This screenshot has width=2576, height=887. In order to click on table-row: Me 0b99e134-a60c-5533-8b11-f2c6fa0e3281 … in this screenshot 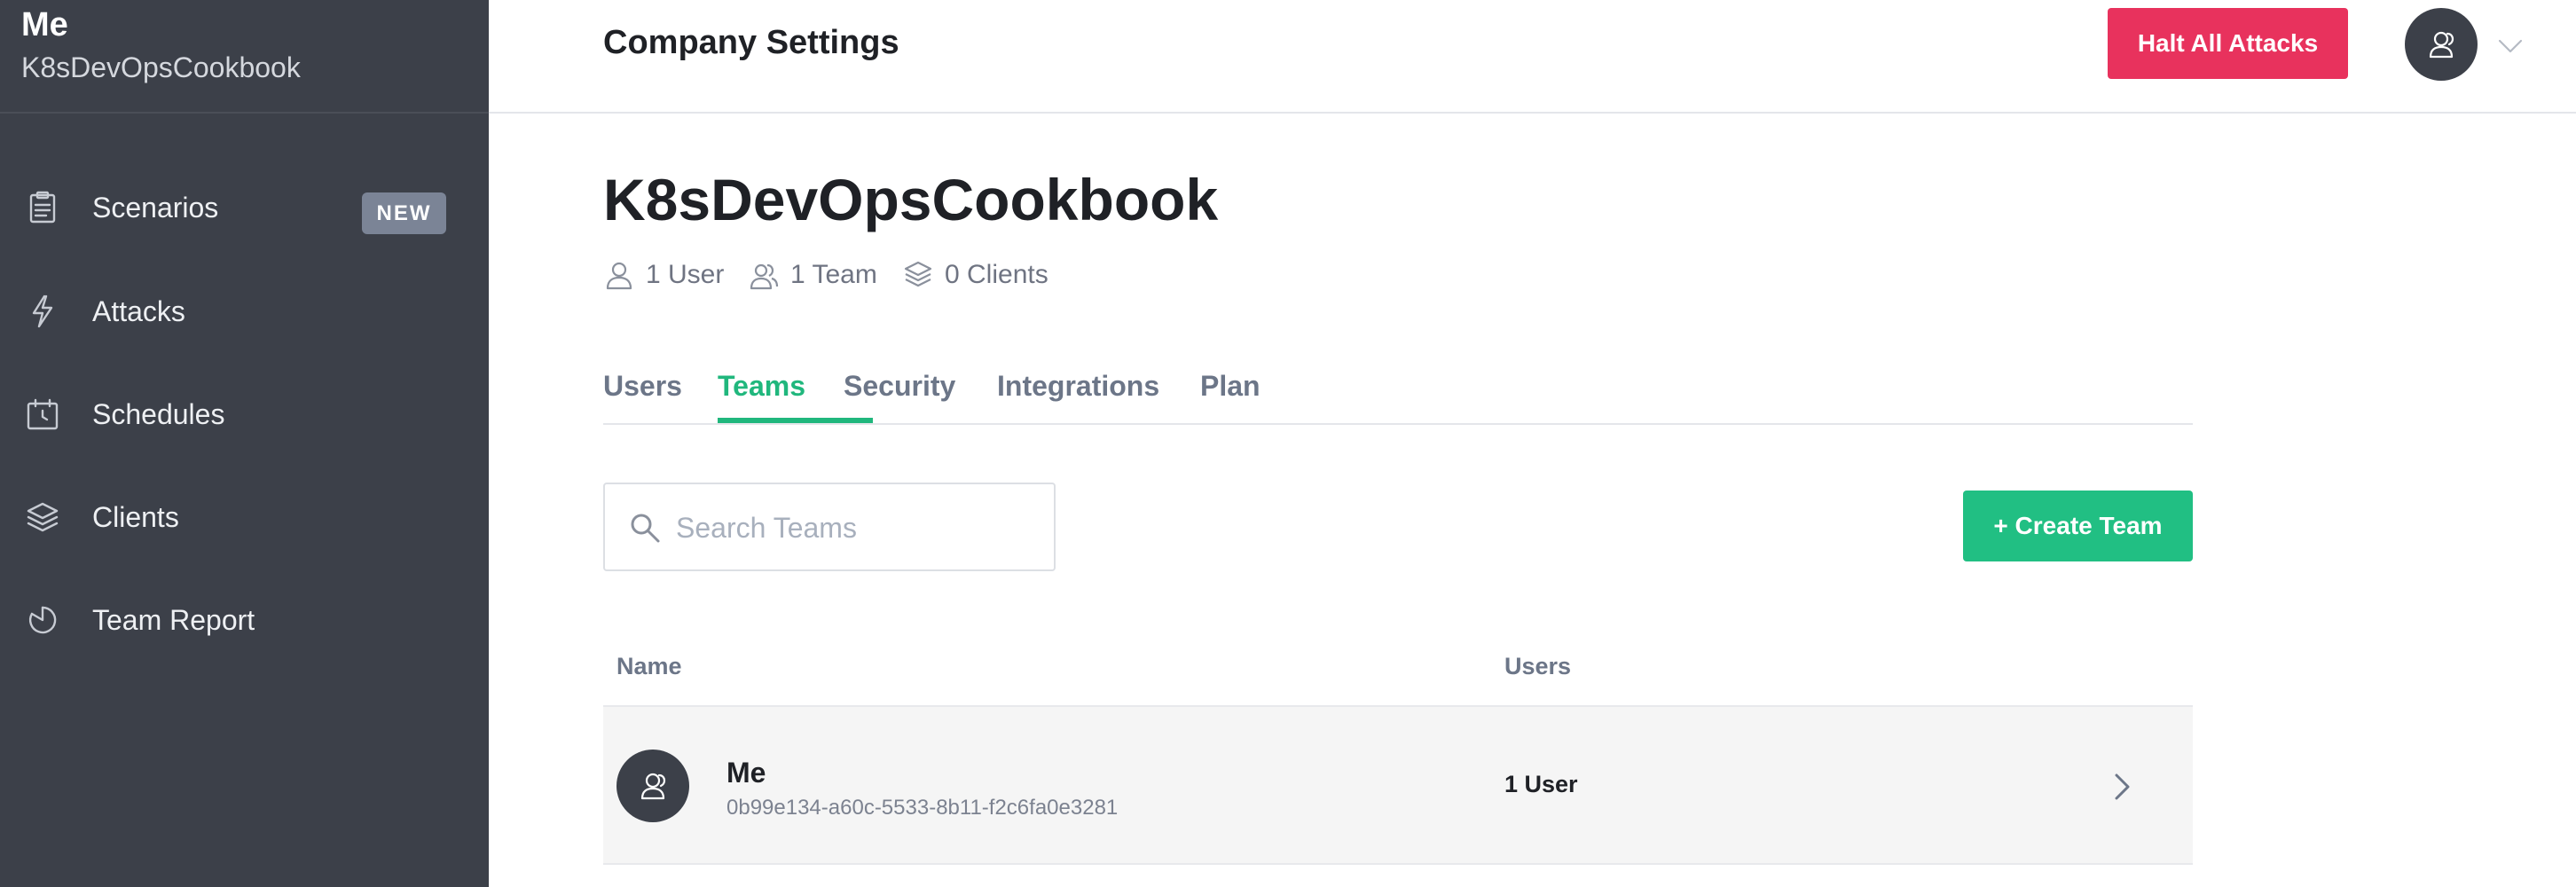, I will do `click(1398, 785)`.